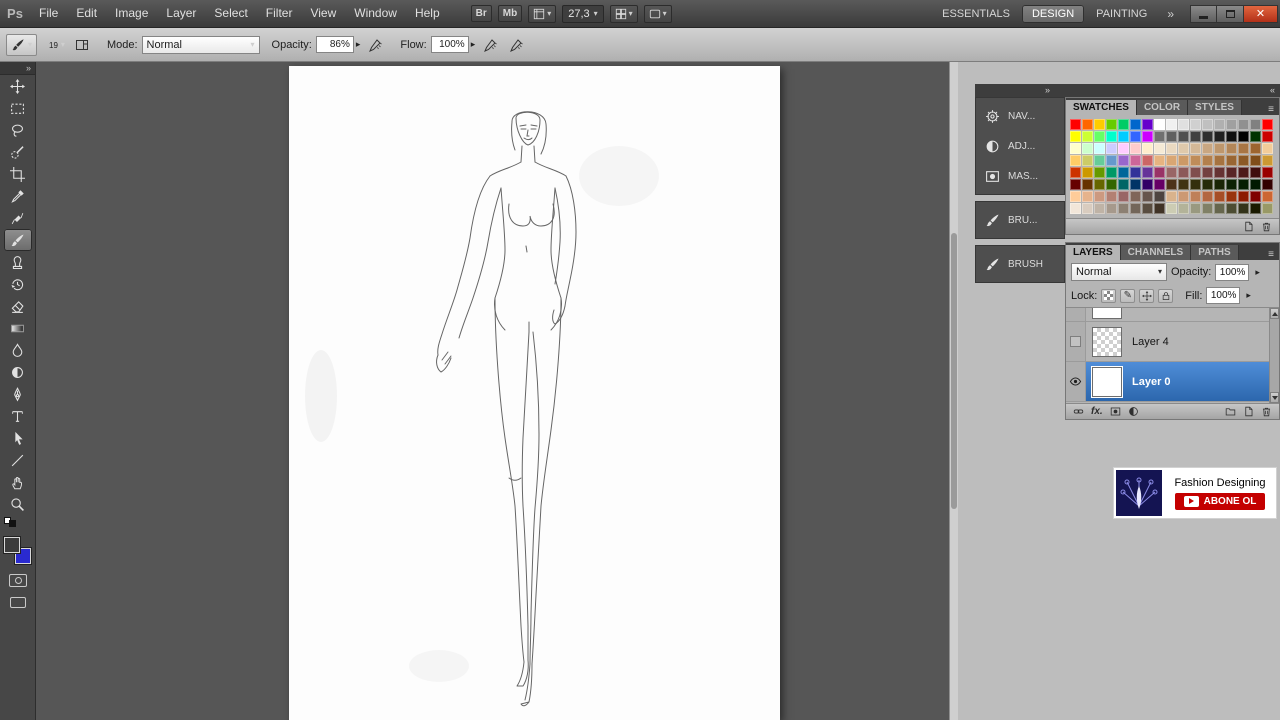 This screenshot has height=720, width=1280. What do you see at coordinates (481, 13) in the screenshot?
I see `launch-bridge-button: Br` at bounding box center [481, 13].